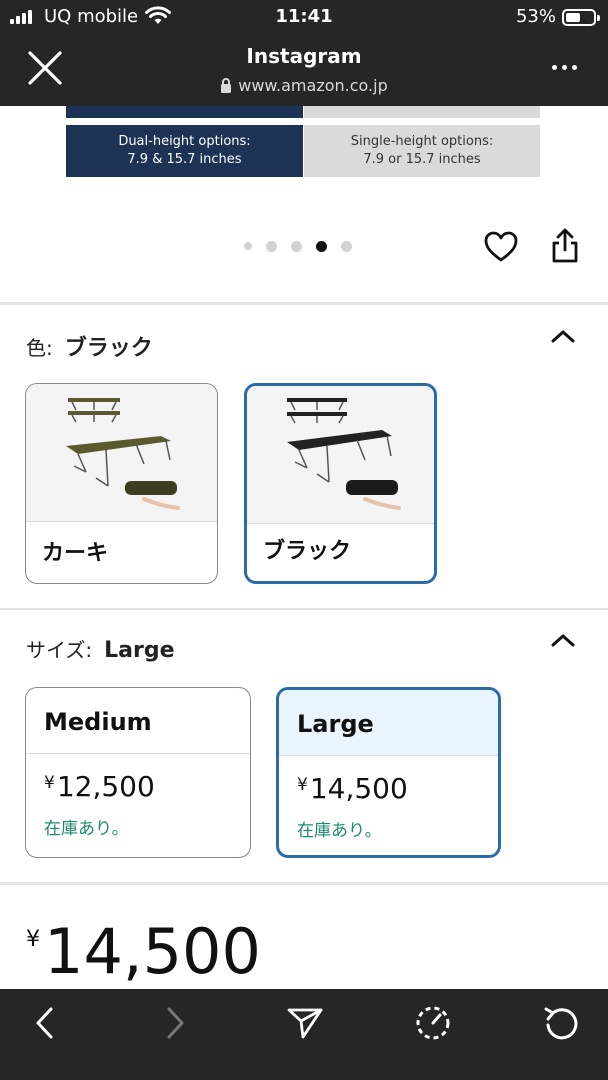 The width and height of the screenshot is (608, 1080). Describe the element at coordinates (352, 788) in the screenshot. I see `size-option-price: ¥14,500` at that location.